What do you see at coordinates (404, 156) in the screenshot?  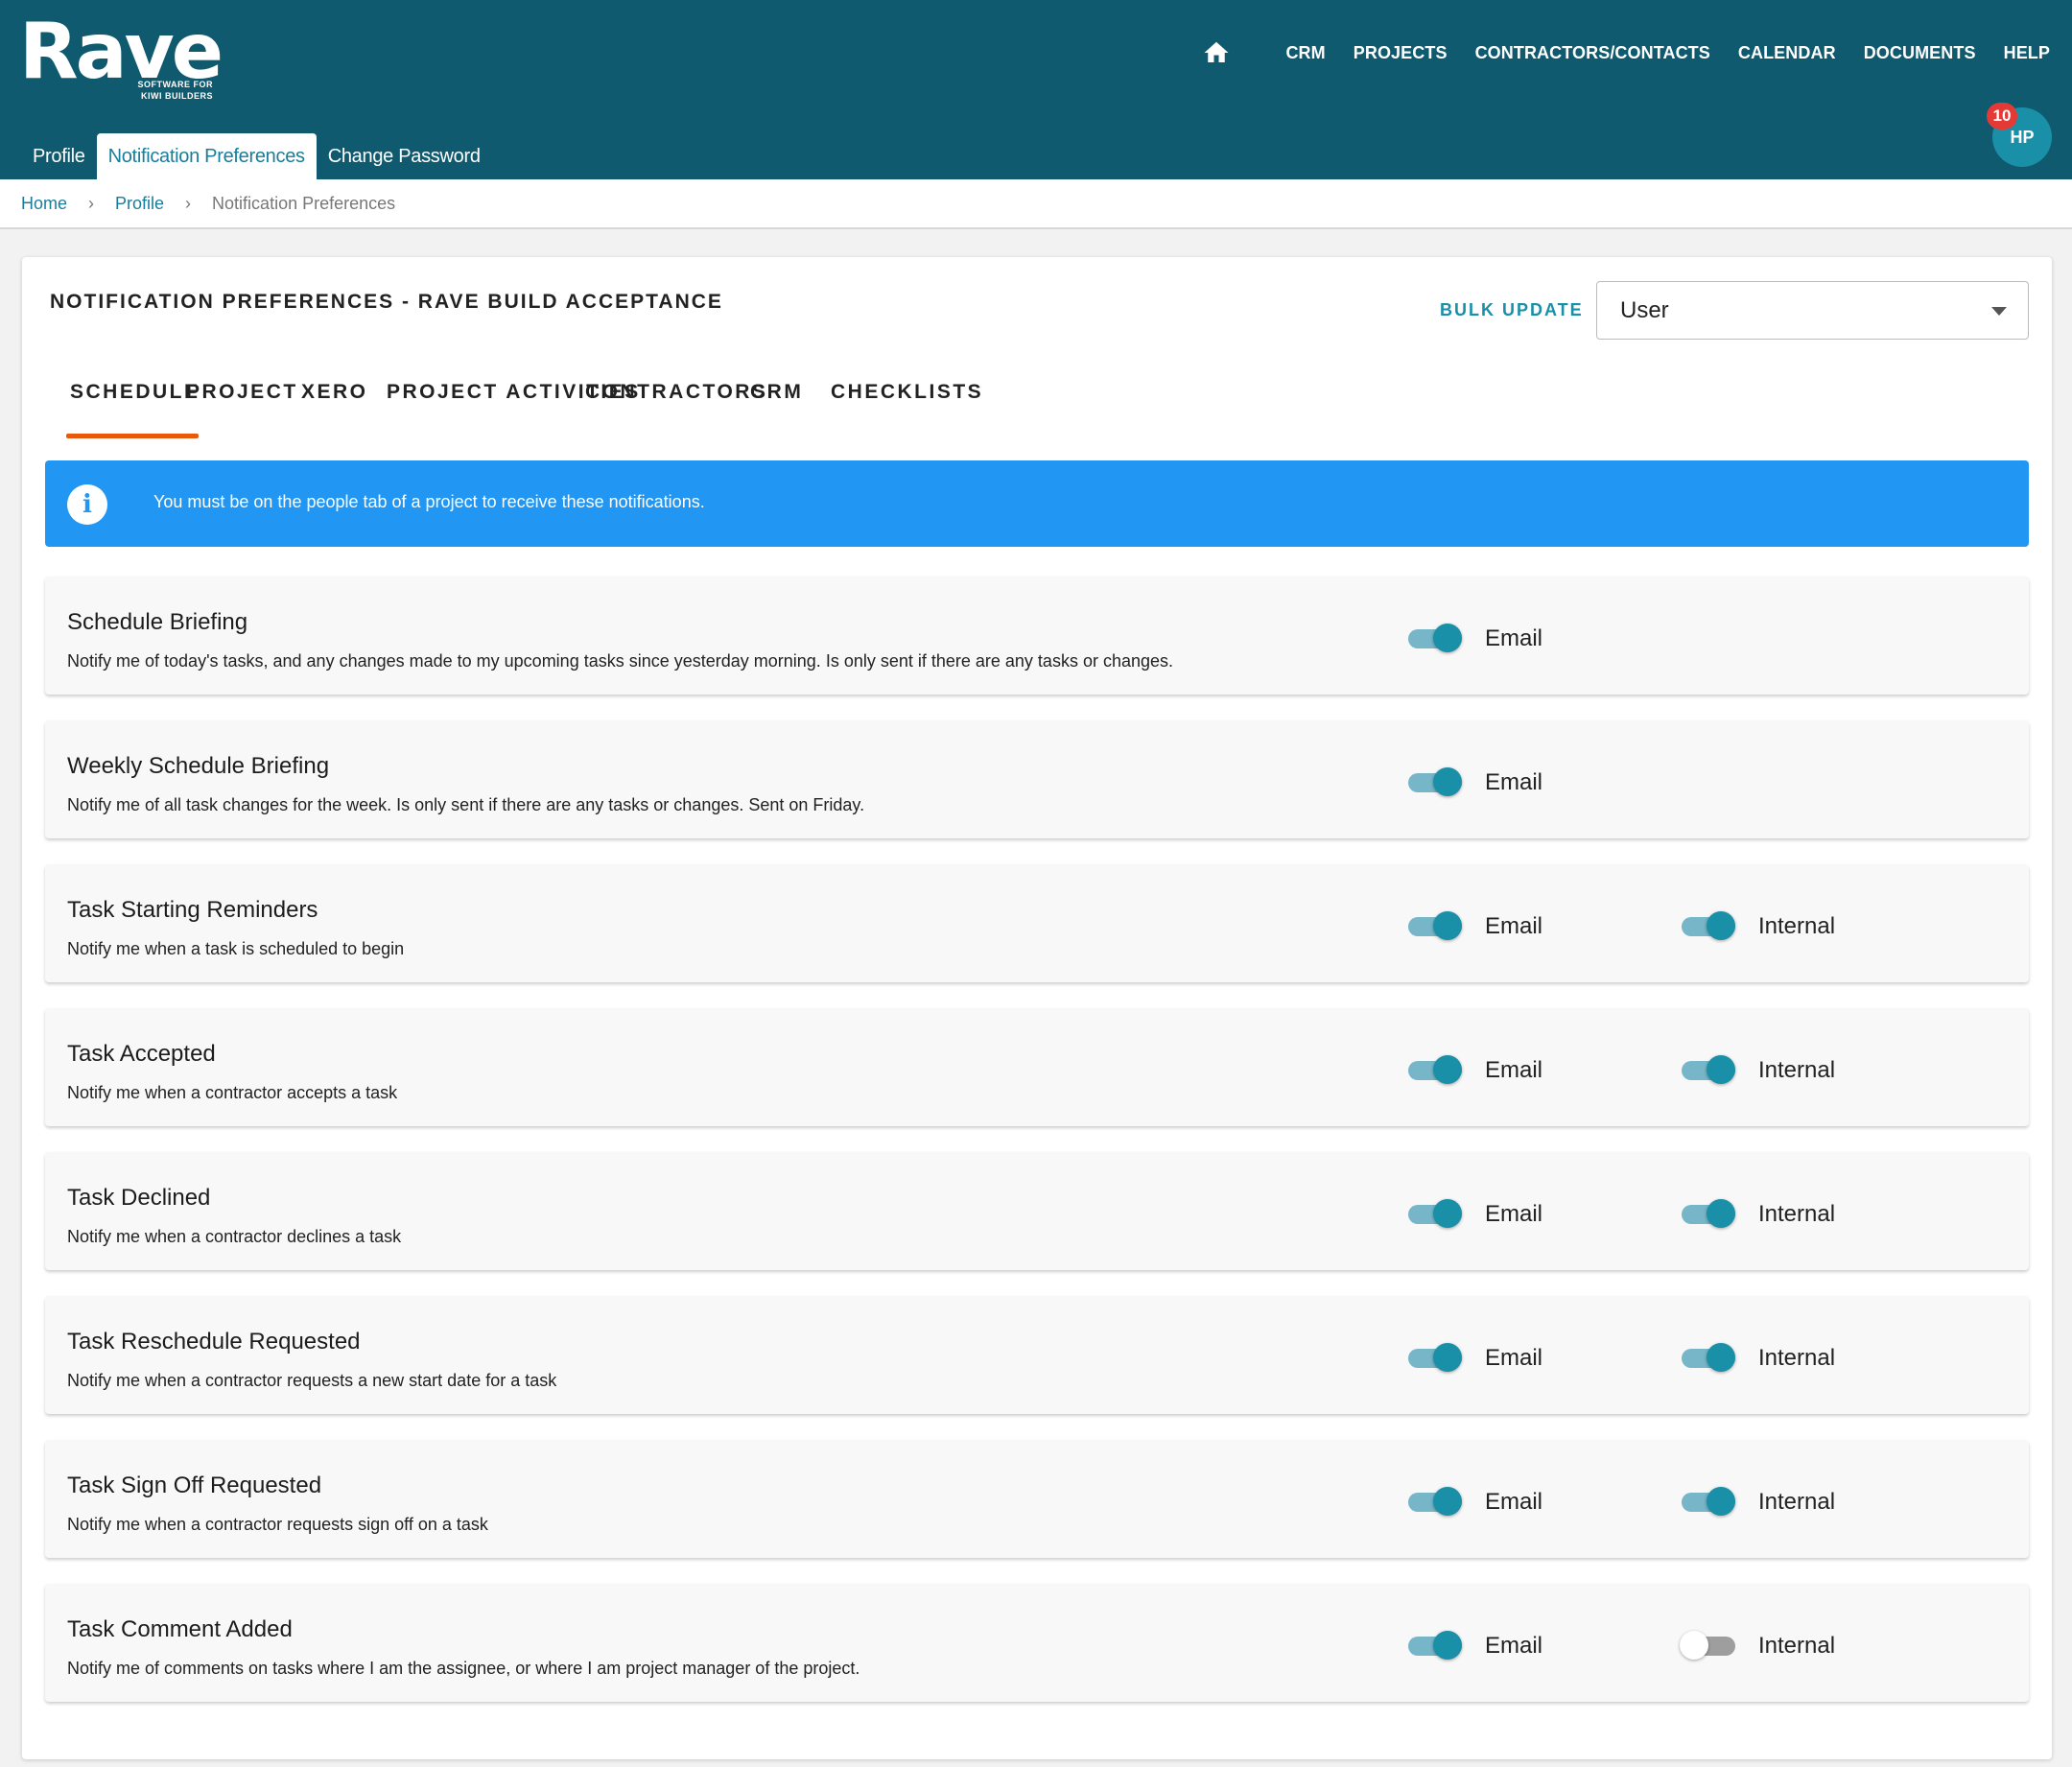 I see `subtab-change-password: Change Password` at bounding box center [404, 156].